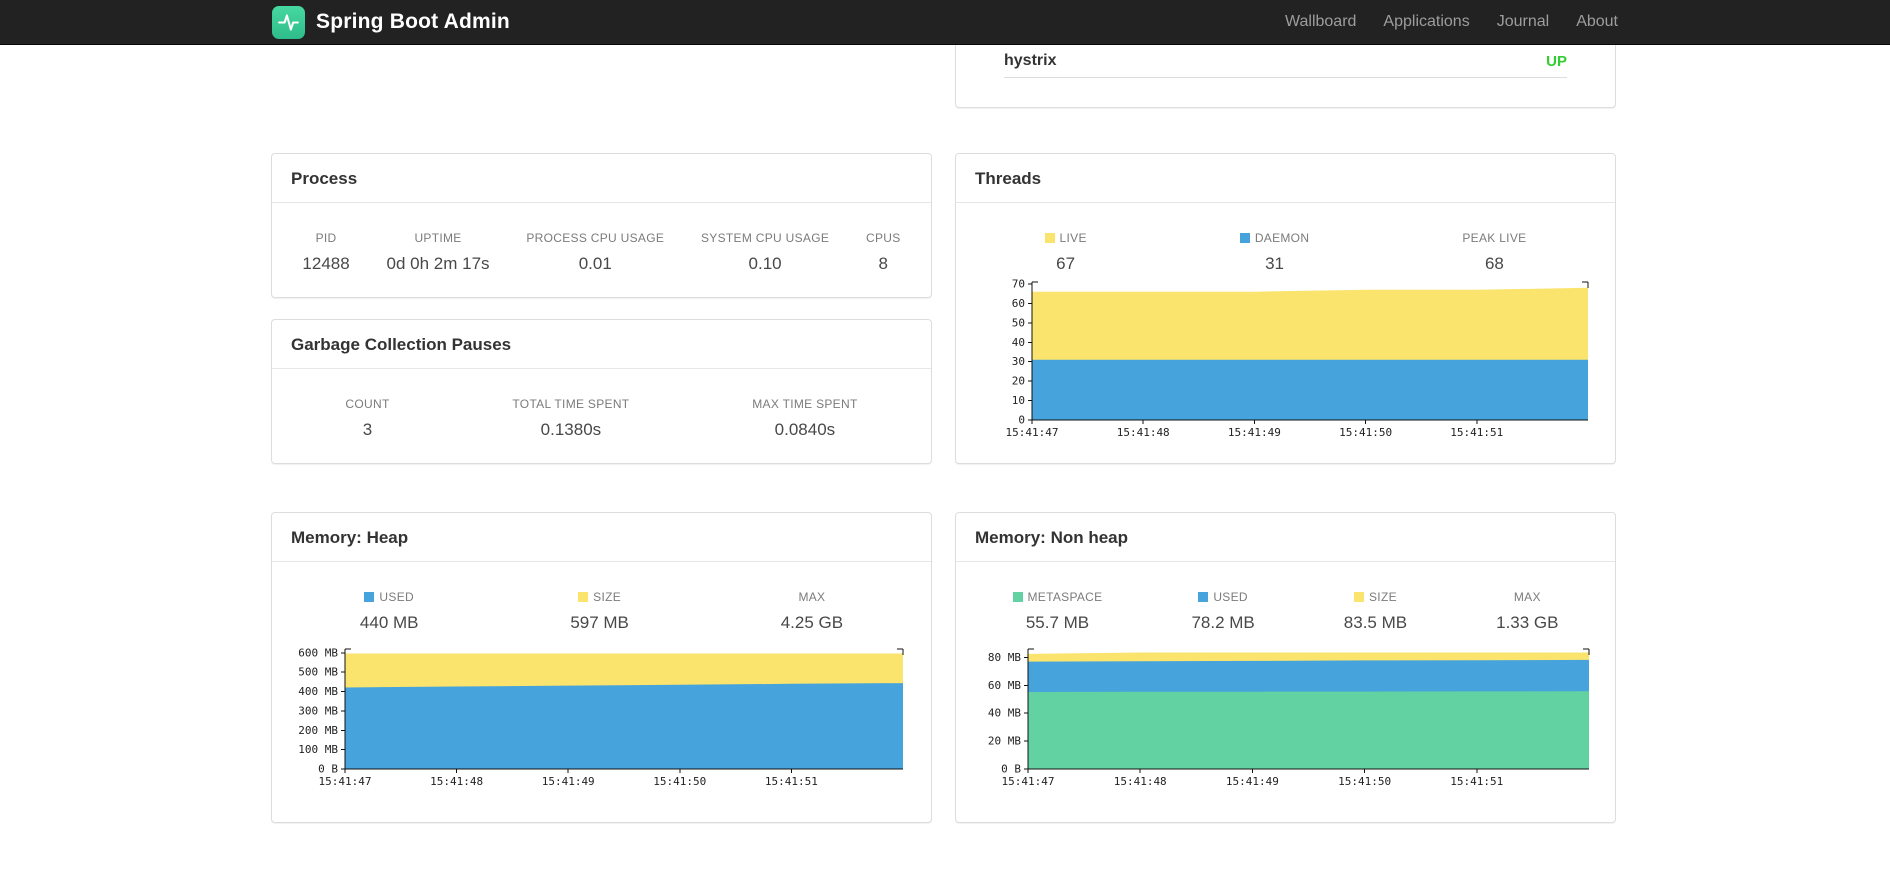 Image resolution: width=1890 pixels, height=892 pixels. What do you see at coordinates (1375, 597) in the screenshot?
I see `legend-label: SIZE` at bounding box center [1375, 597].